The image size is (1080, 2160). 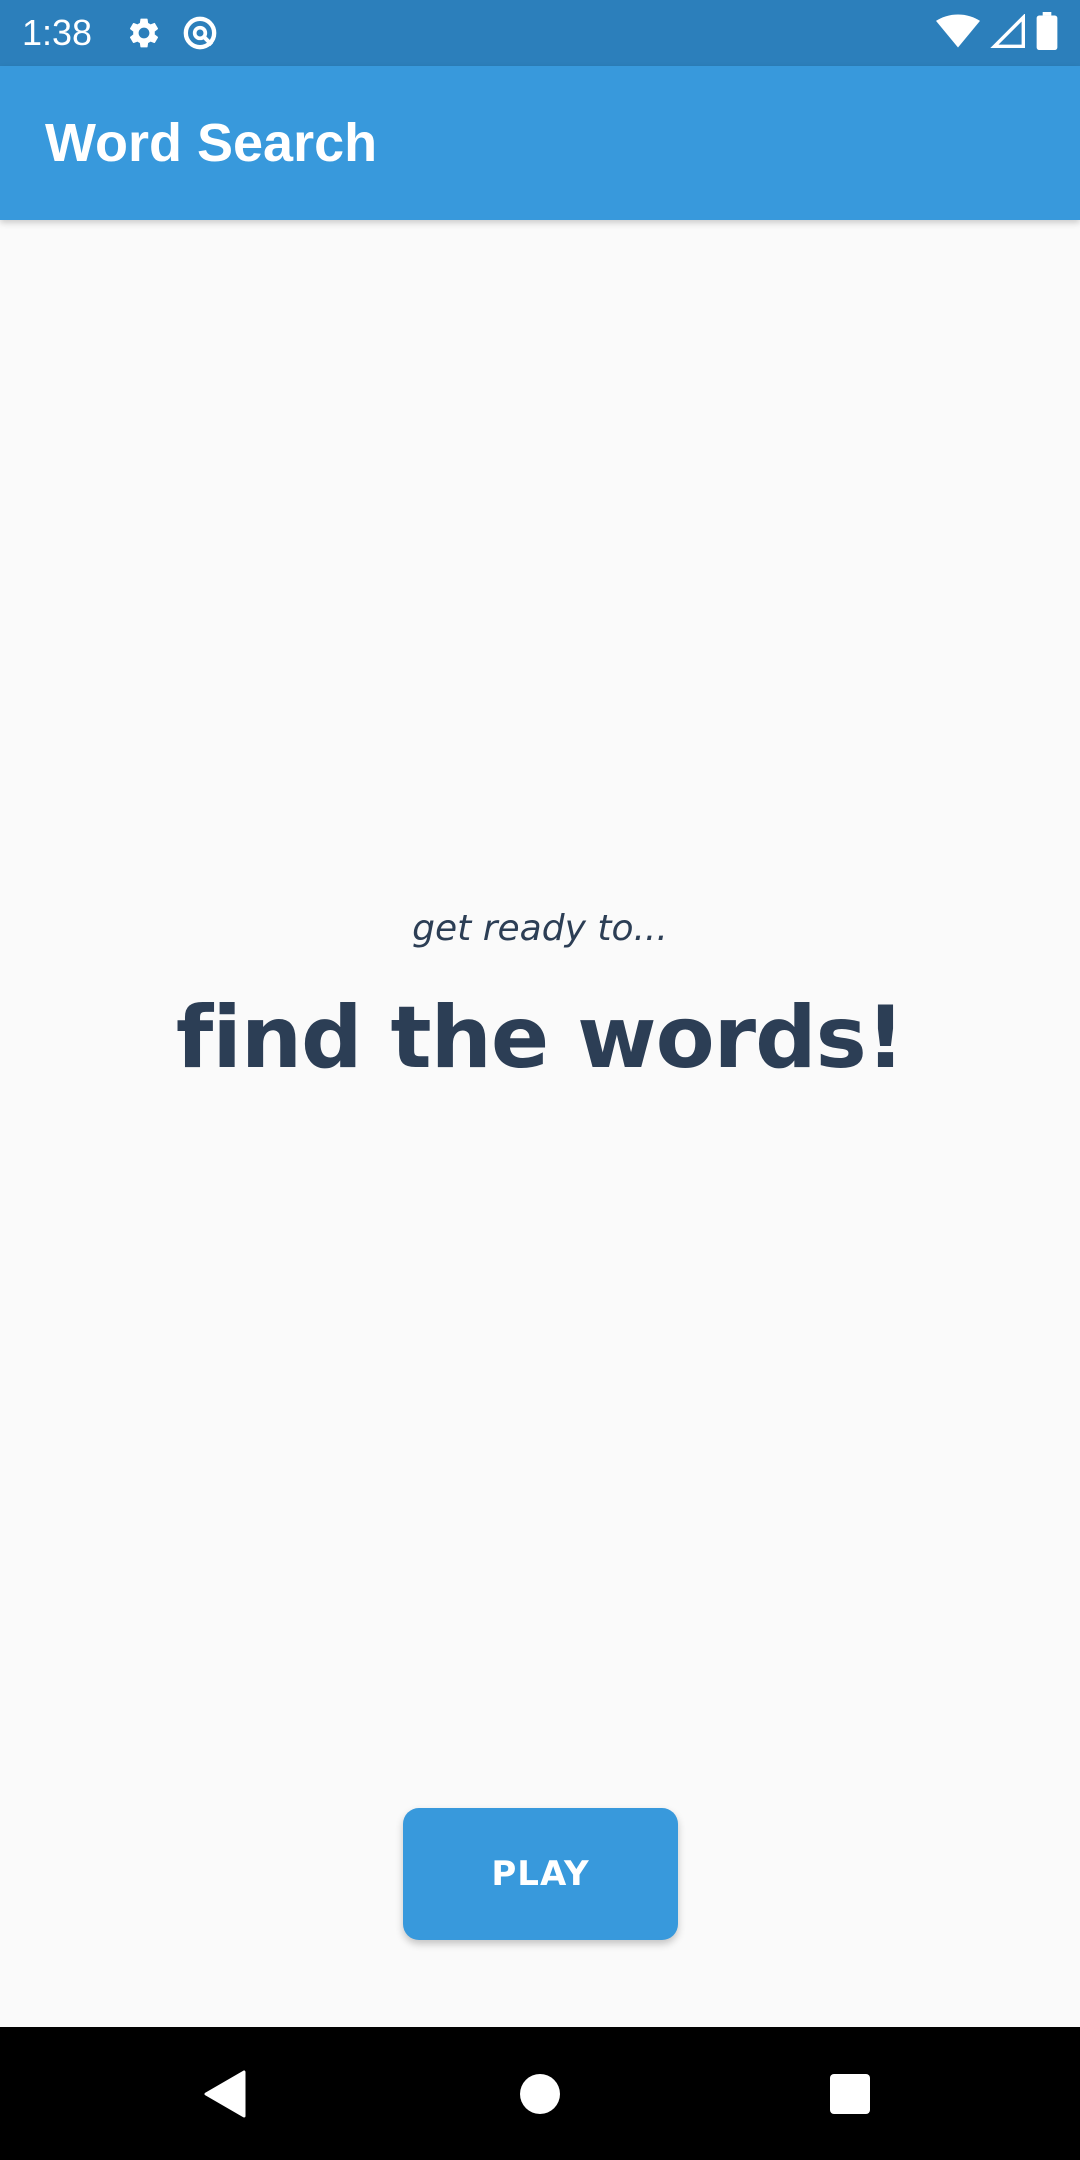 What do you see at coordinates (1047, 33) in the screenshot?
I see `battery-icon` at bounding box center [1047, 33].